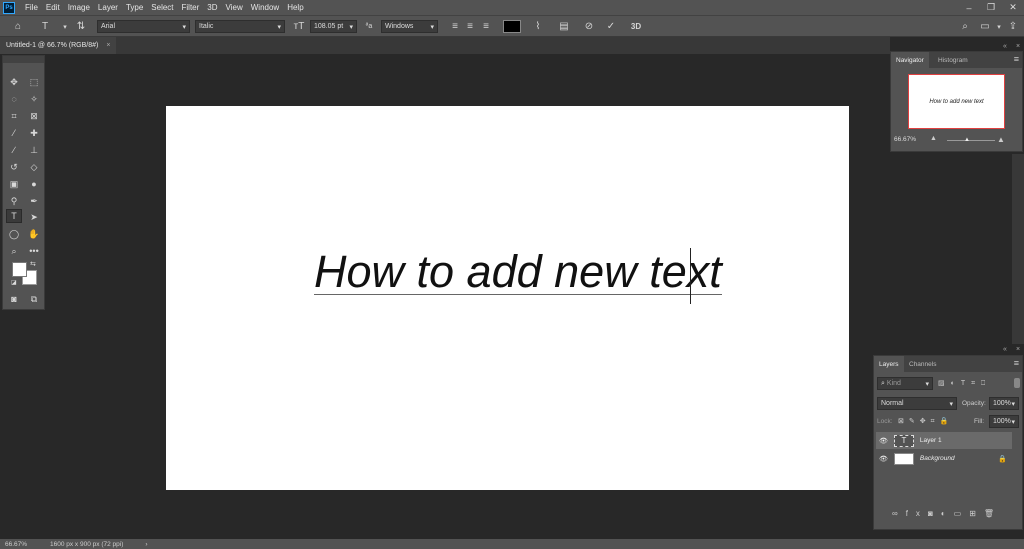 Image resolution: width=1024 pixels, height=549 pixels. Describe the element at coordinates (1002, 459) in the screenshot. I see `lock-icon: 🔒` at that location.